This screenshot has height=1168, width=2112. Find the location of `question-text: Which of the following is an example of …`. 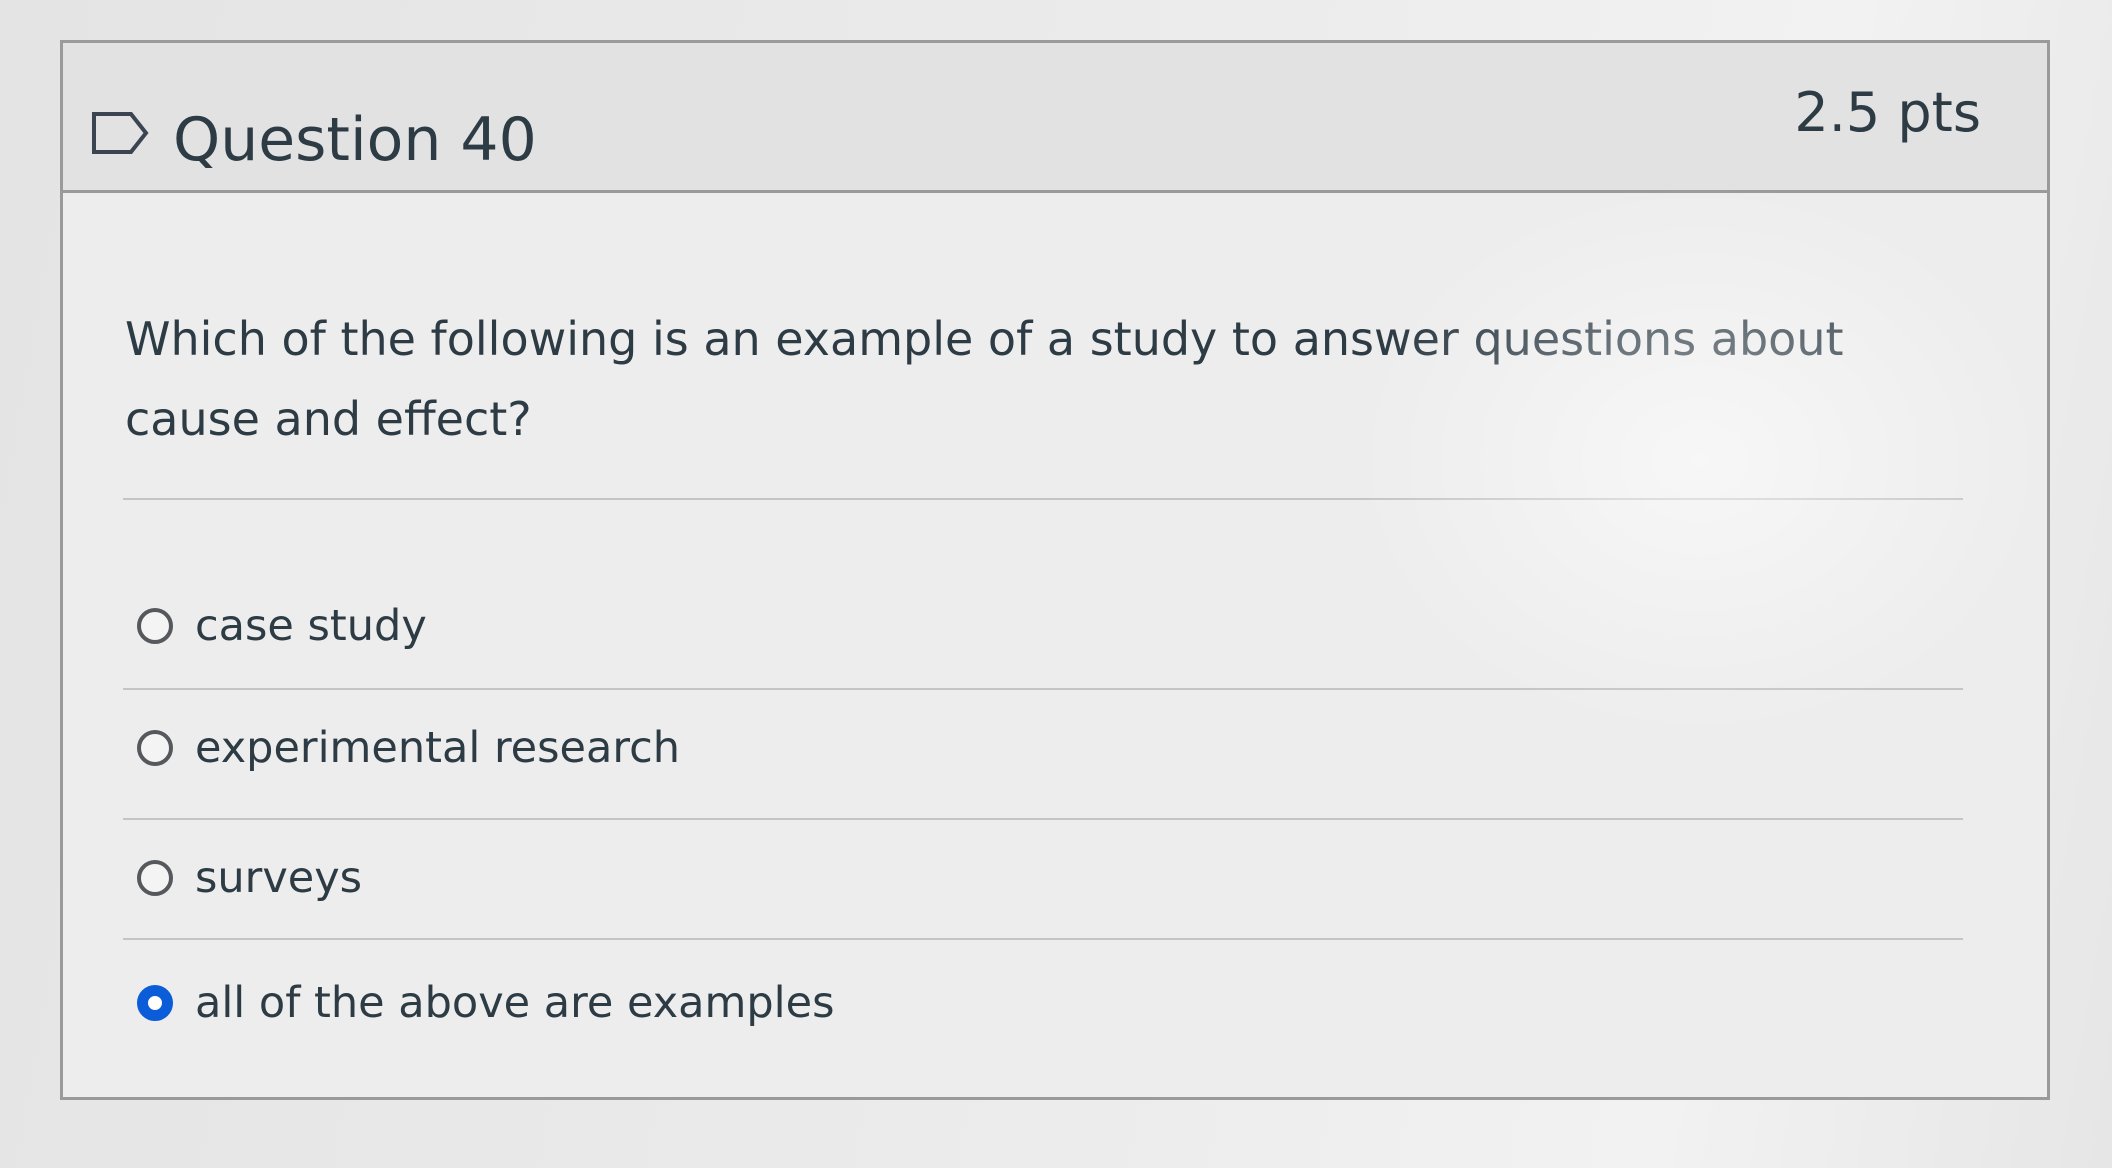

question-text: Which of the following is an example of … is located at coordinates (984, 379).